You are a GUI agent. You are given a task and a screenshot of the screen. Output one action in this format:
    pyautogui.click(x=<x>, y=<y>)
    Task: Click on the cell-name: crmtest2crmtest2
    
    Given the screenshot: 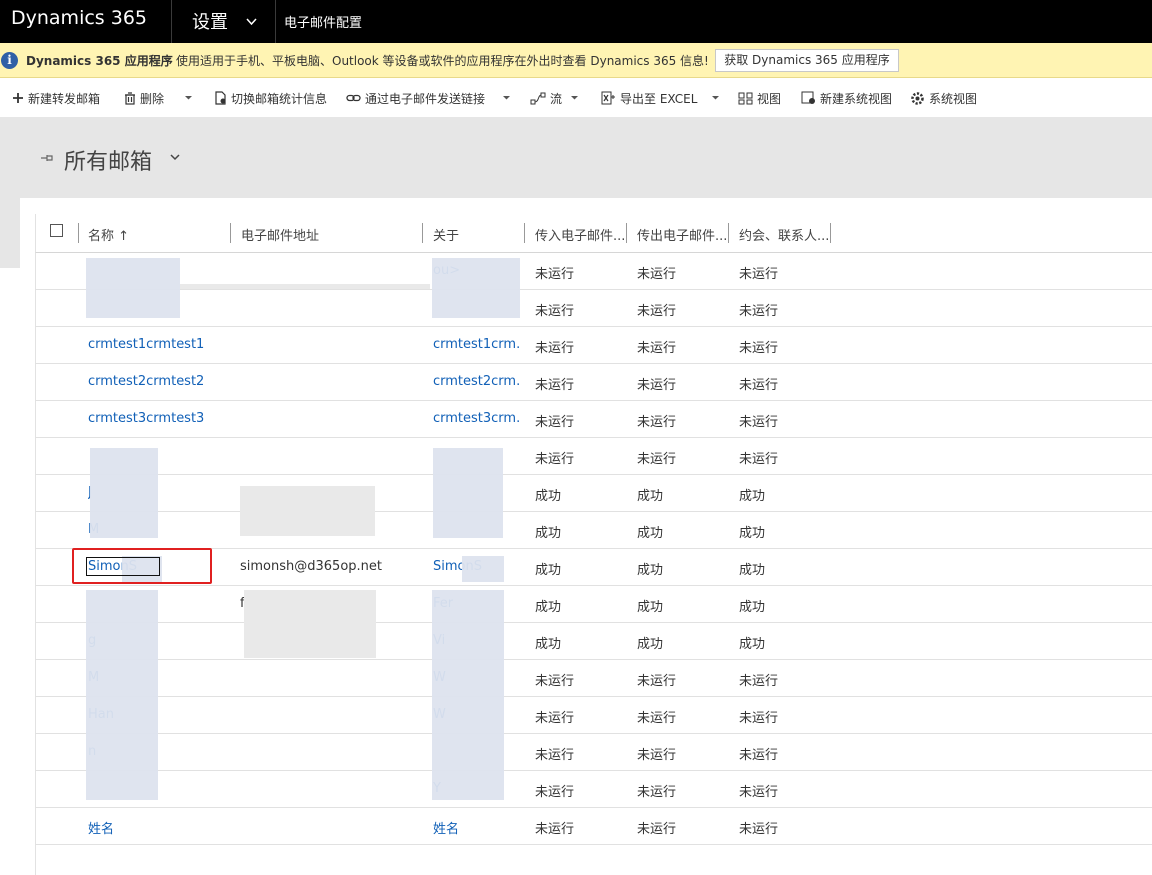 What is the action you would take?
    pyautogui.click(x=146, y=381)
    